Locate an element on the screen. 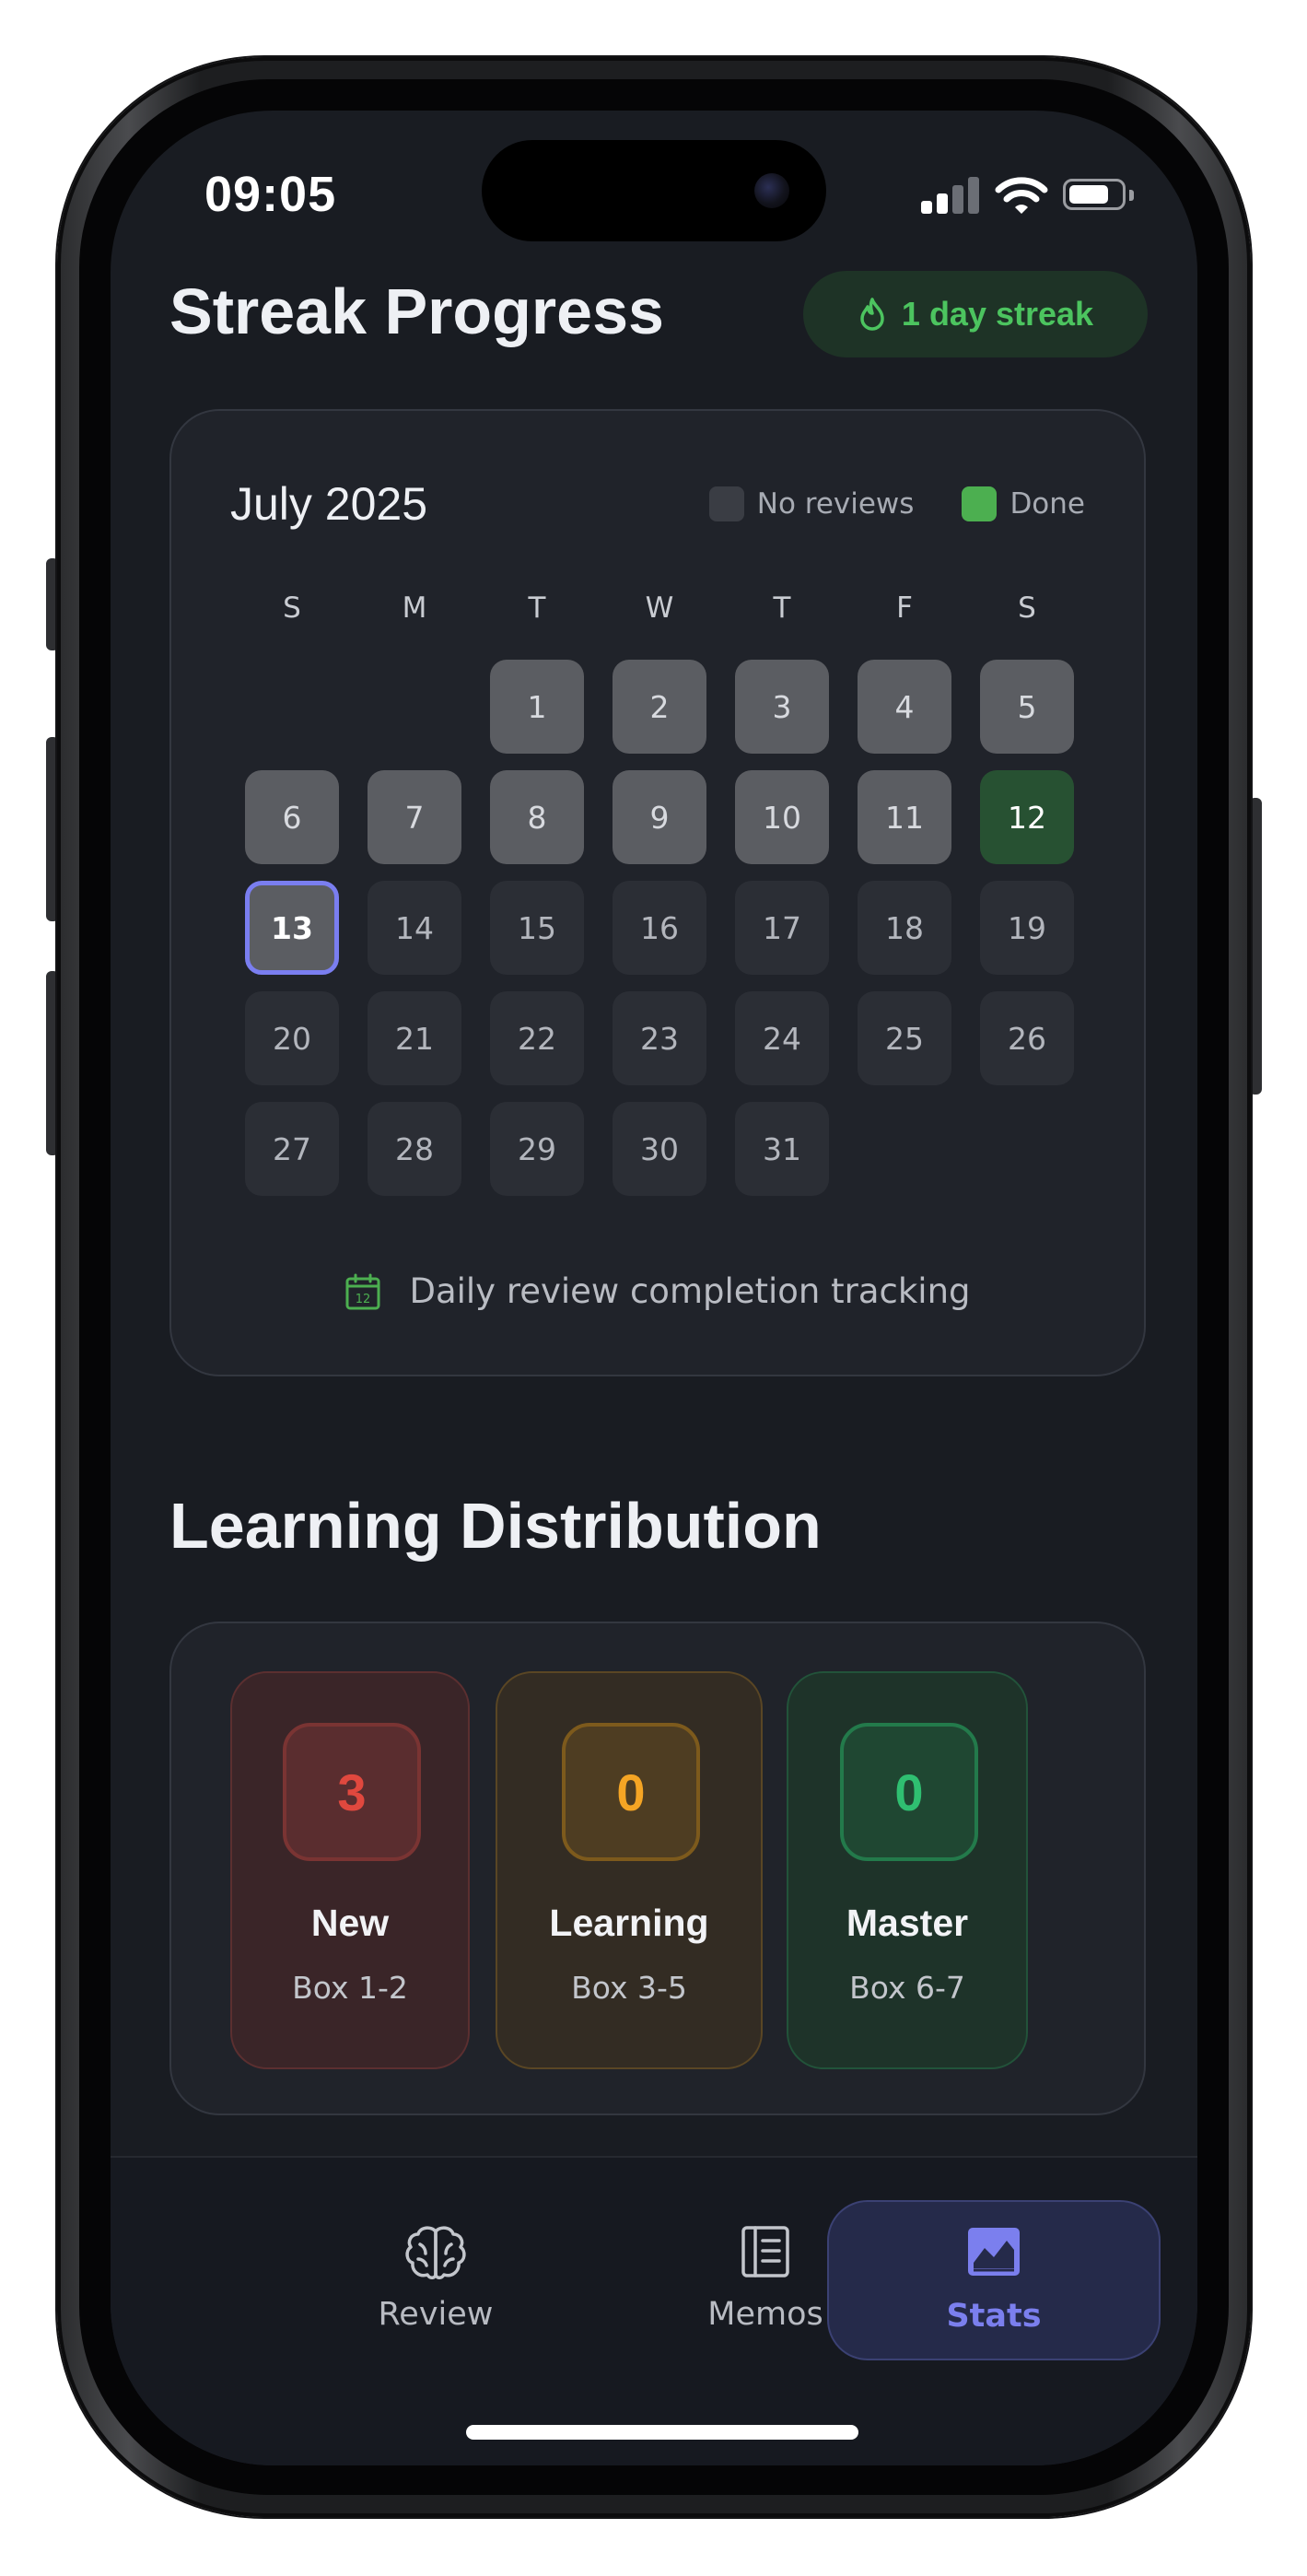 The image size is (1307, 2576). calendar-icon: 12 is located at coordinates (363, 1291).